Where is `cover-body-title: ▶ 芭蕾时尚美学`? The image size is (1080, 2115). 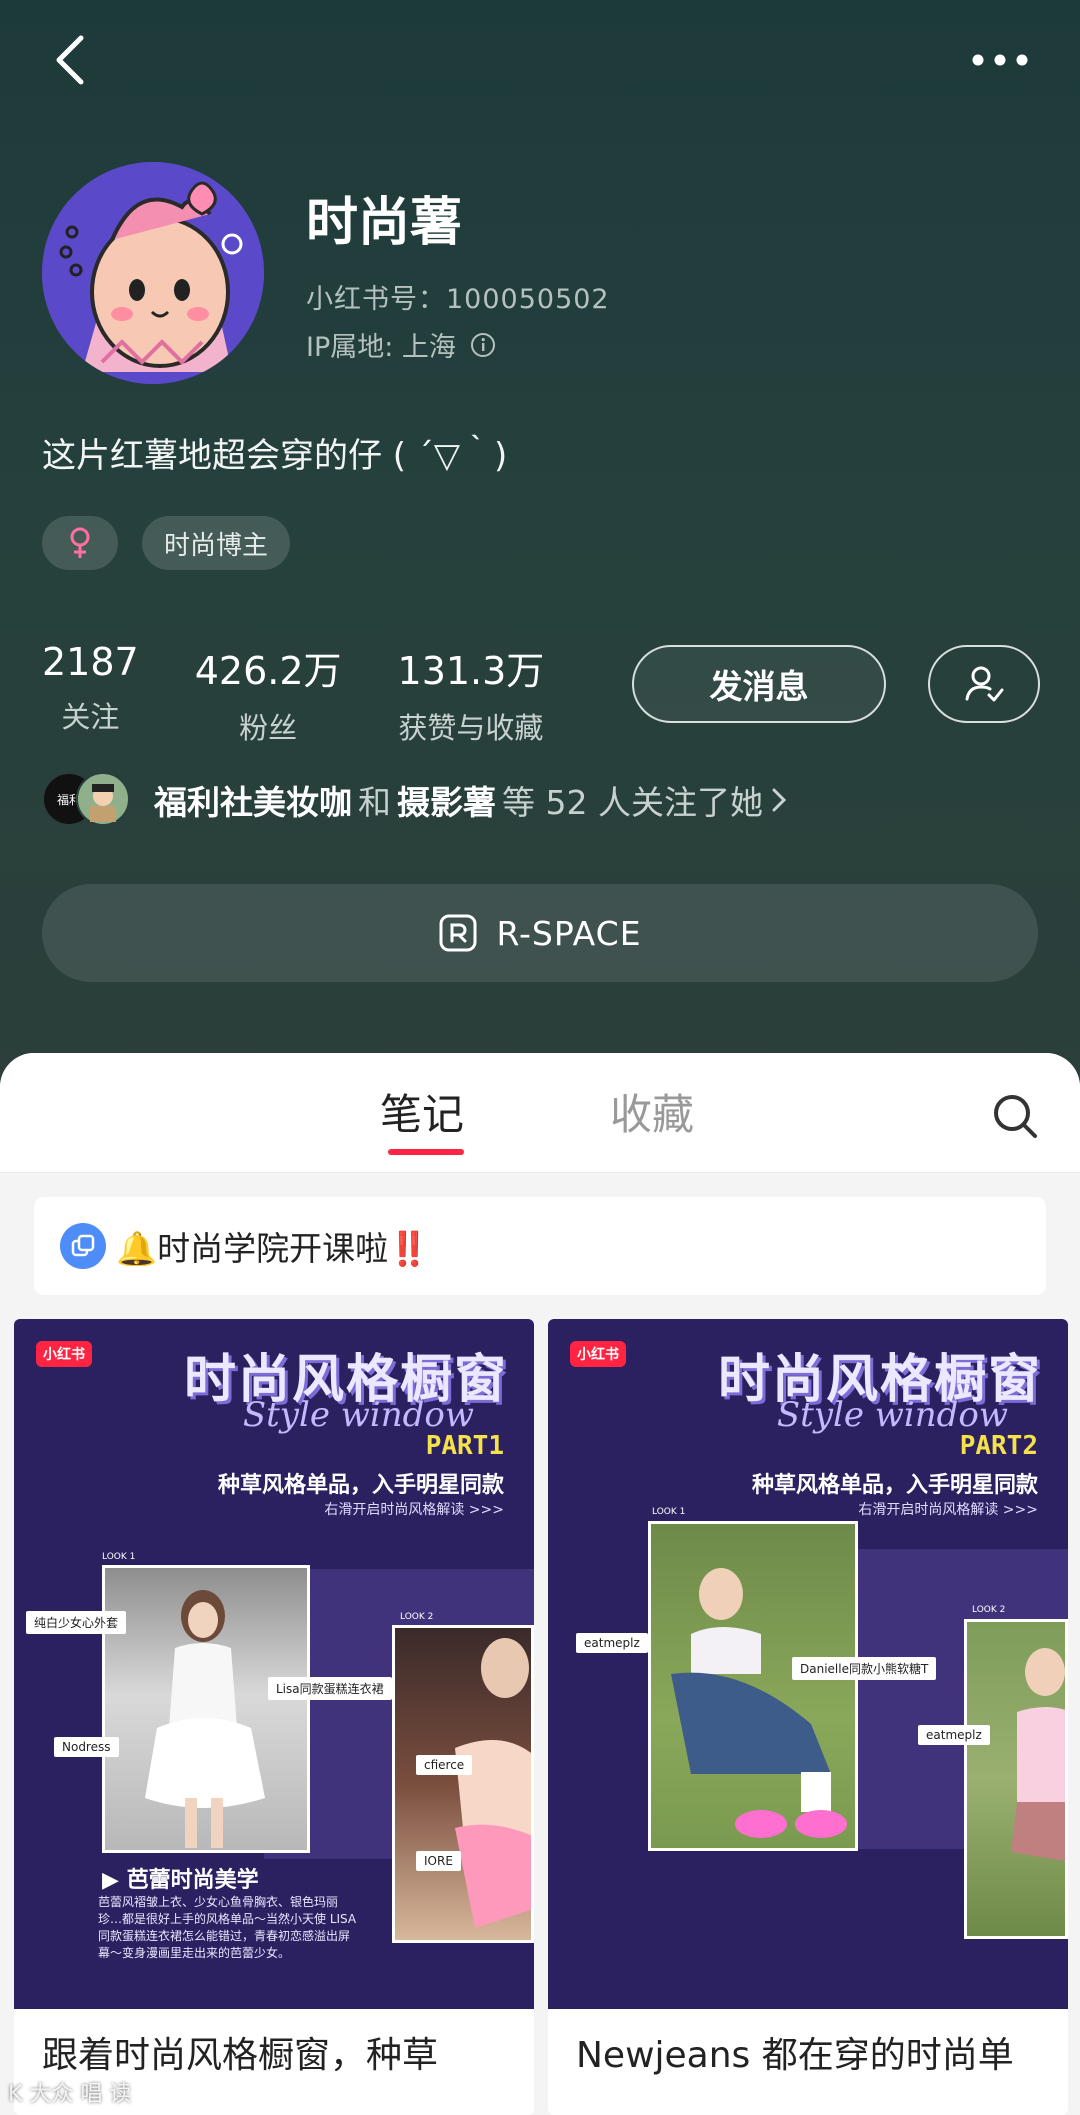
cover-body-title: ▶ 芭蕾时尚美学 is located at coordinates (180, 1880).